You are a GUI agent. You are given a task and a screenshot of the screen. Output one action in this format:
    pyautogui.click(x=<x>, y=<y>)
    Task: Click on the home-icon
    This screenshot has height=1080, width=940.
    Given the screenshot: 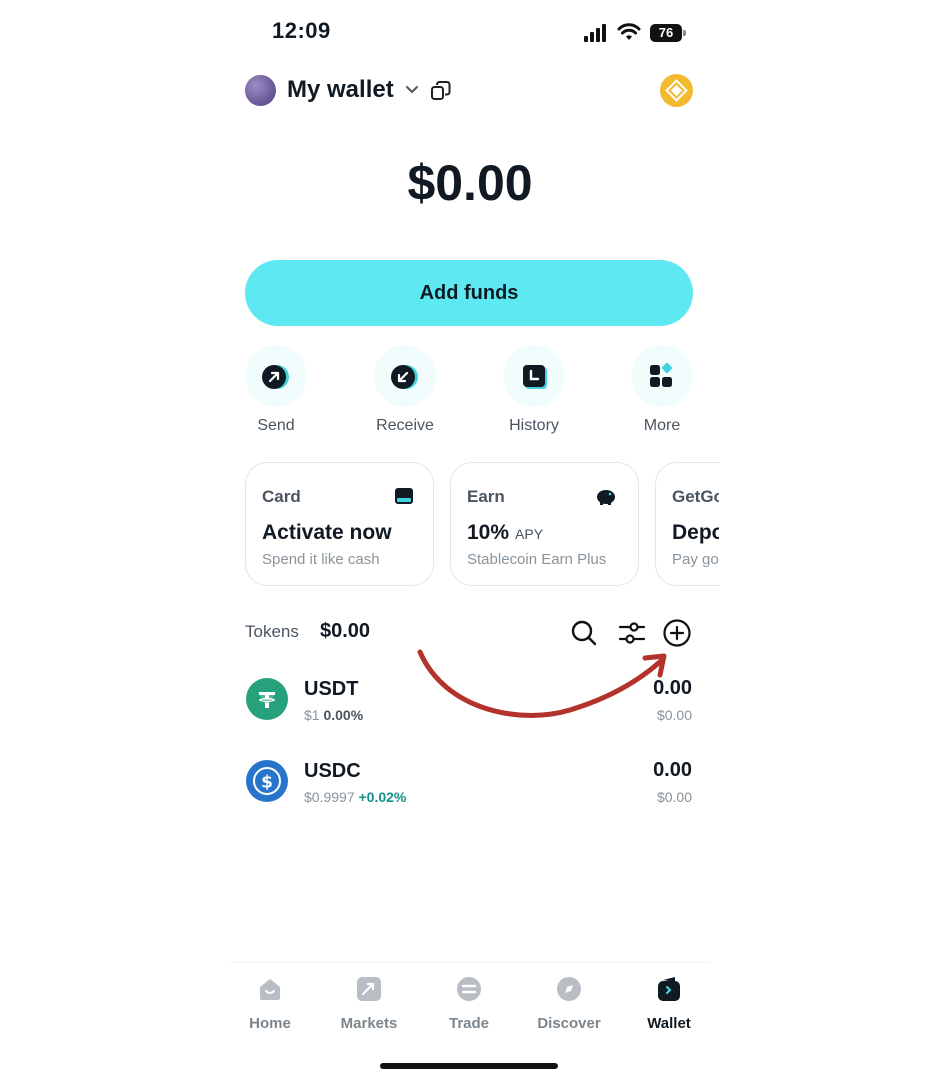 What is the action you would take?
    pyautogui.click(x=270, y=989)
    